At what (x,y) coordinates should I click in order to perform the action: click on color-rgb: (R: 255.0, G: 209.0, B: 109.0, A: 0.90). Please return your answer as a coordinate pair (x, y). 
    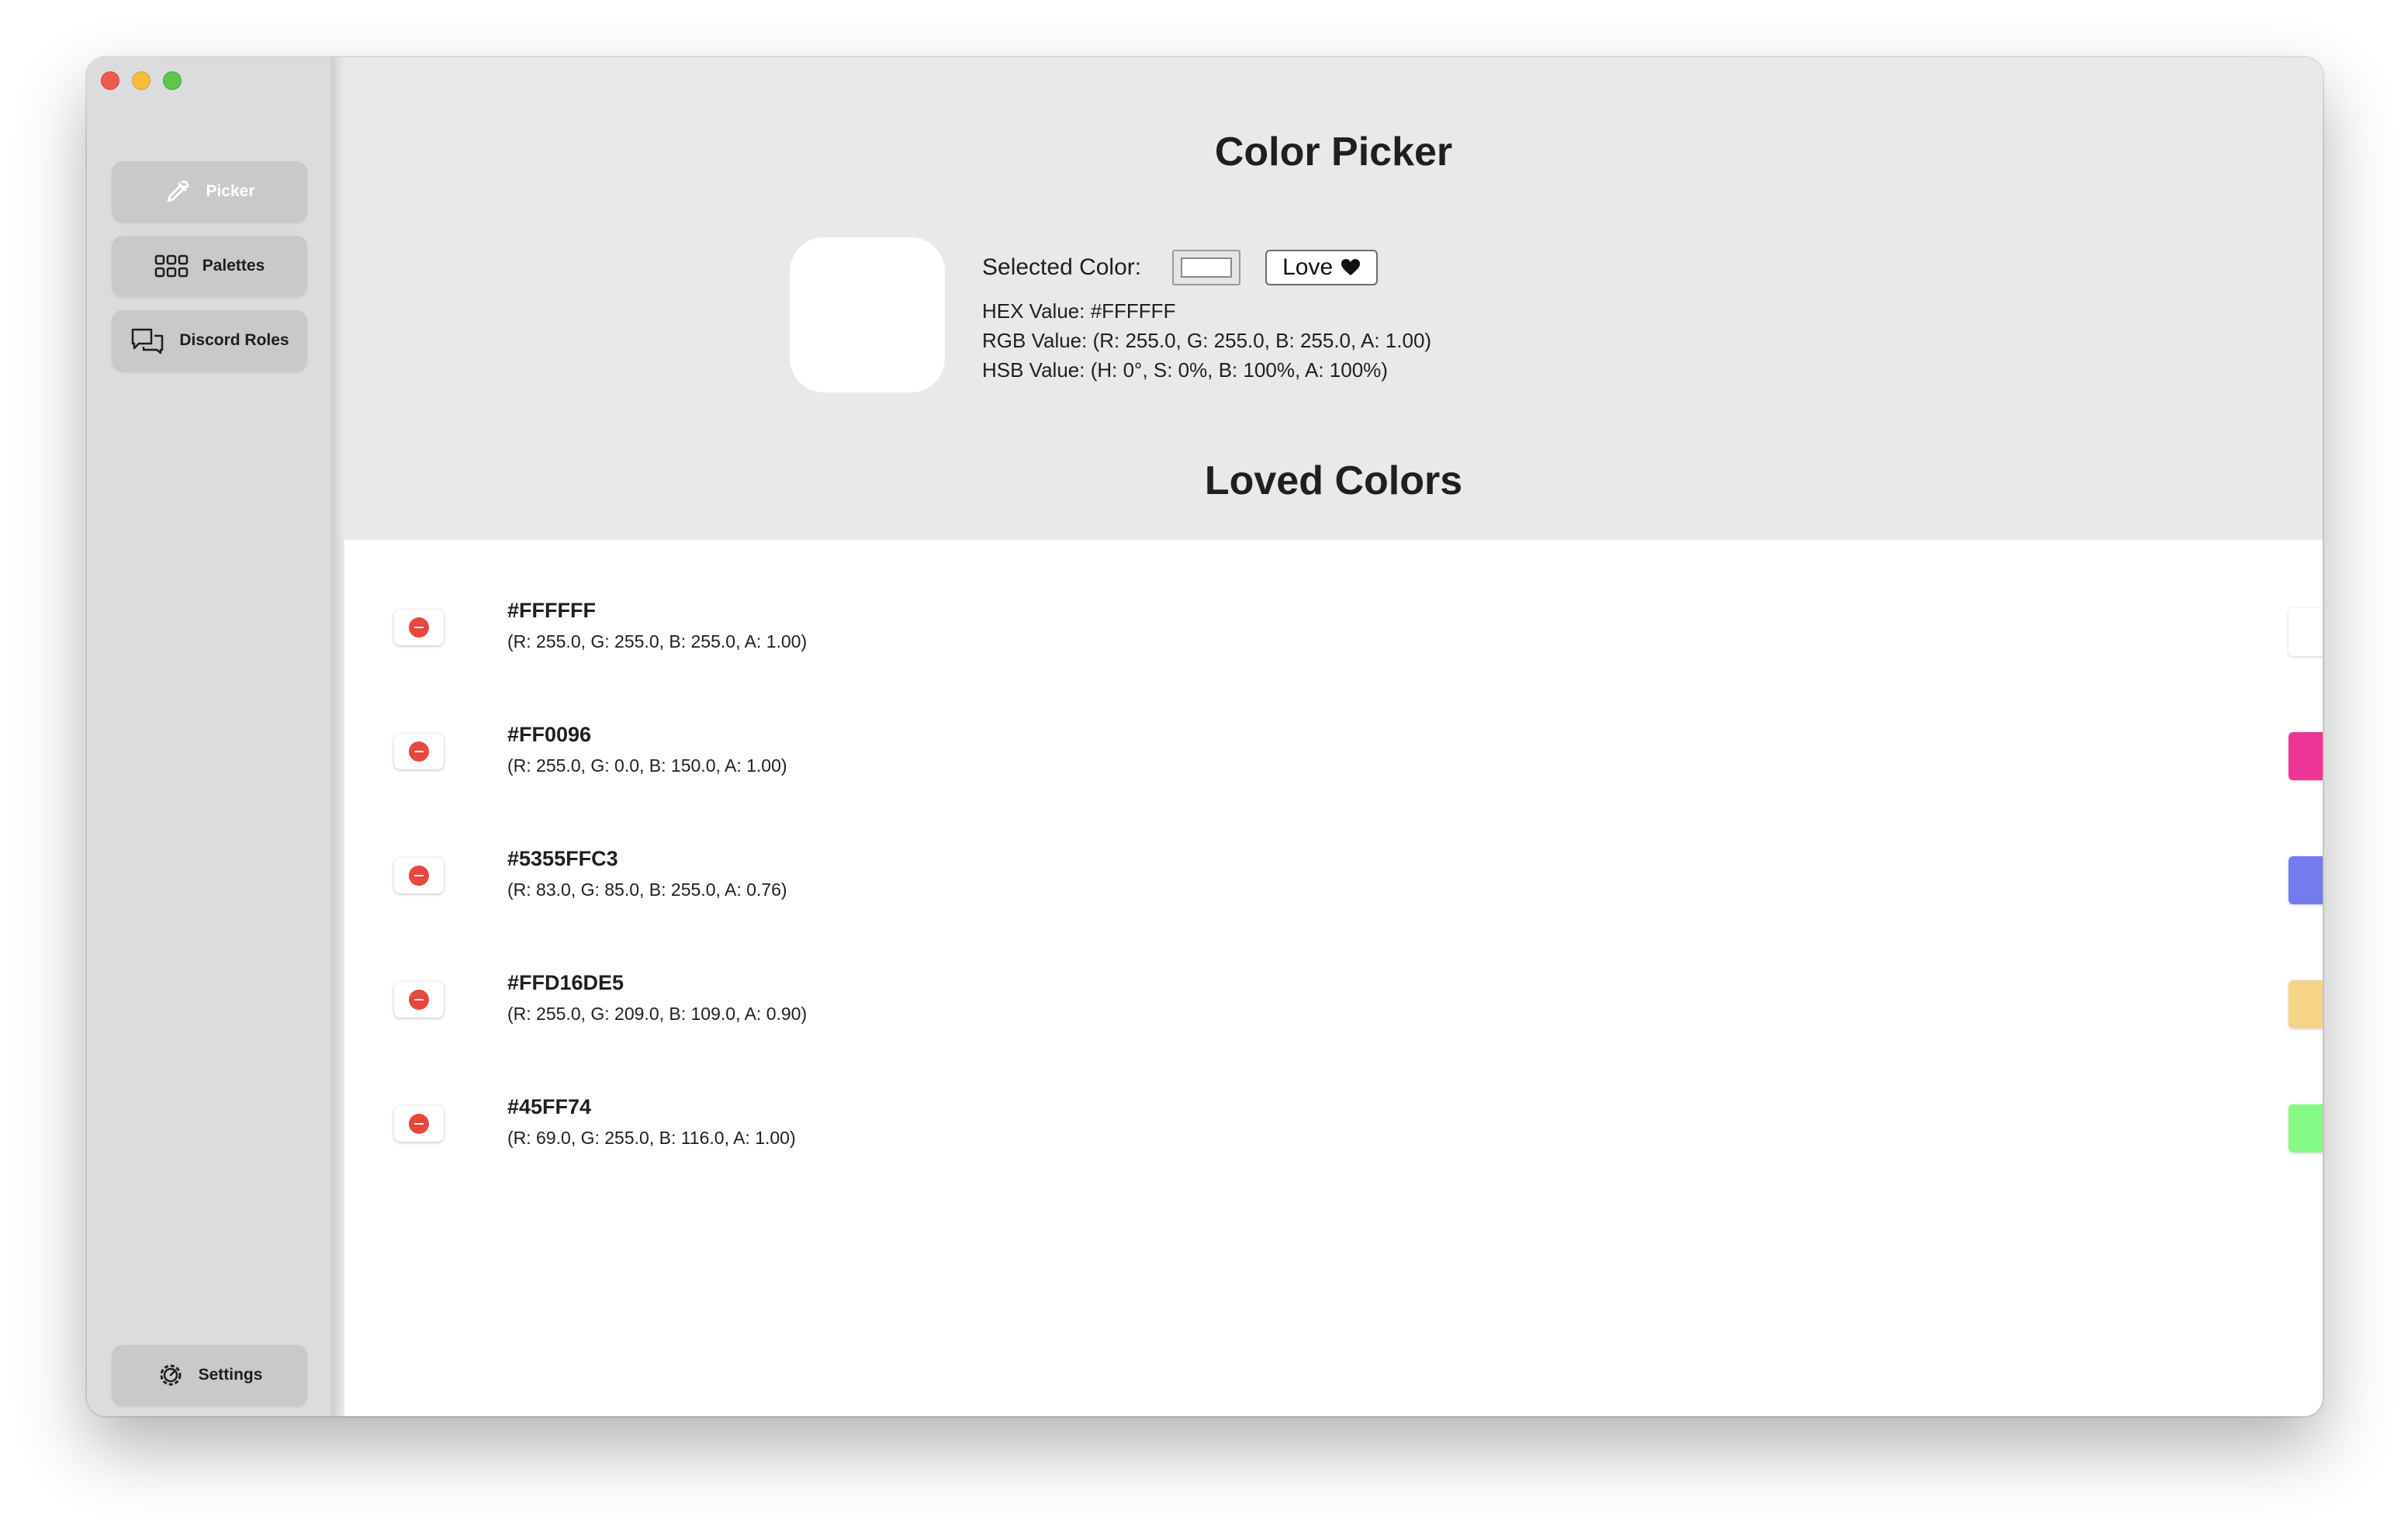
    Looking at the image, I should click on (657, 1014).